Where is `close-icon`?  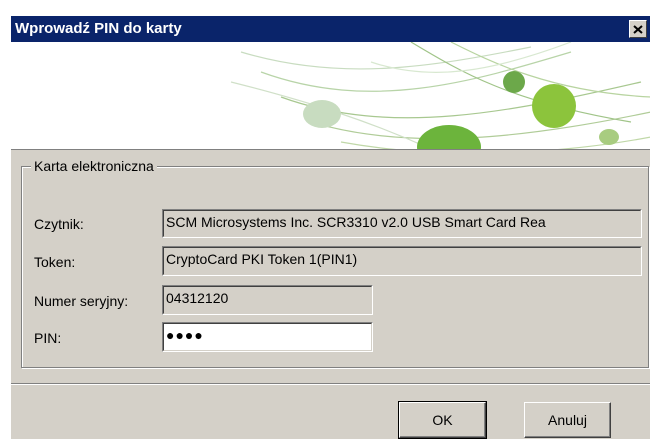 close-icon is located at coordinates (638, 29).